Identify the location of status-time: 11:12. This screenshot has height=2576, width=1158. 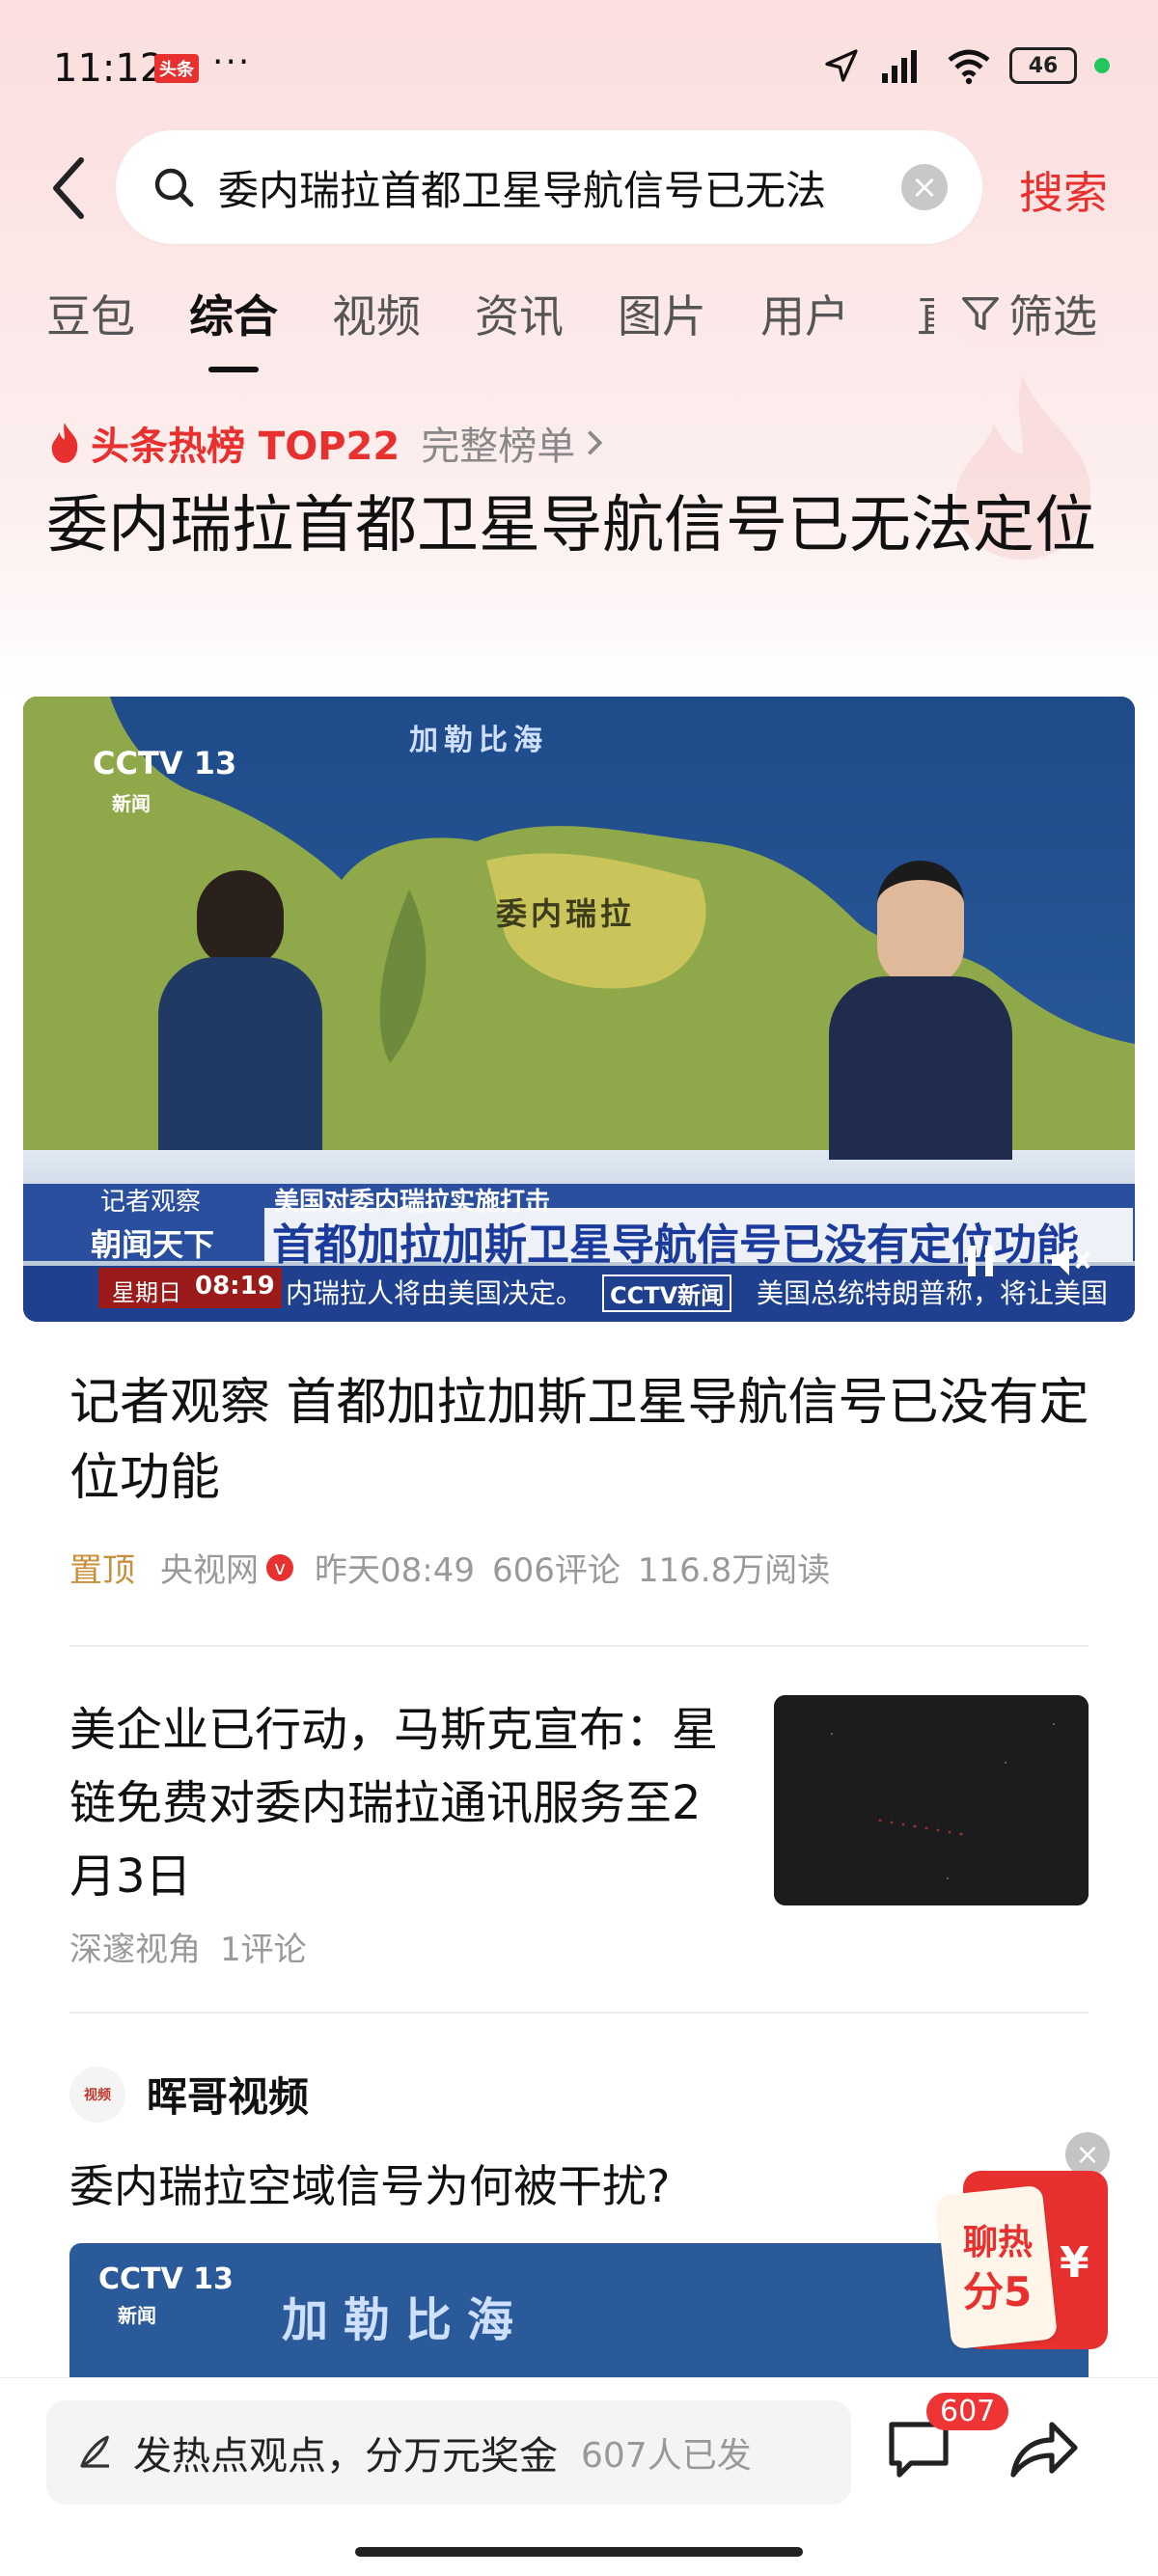
(109, 68).